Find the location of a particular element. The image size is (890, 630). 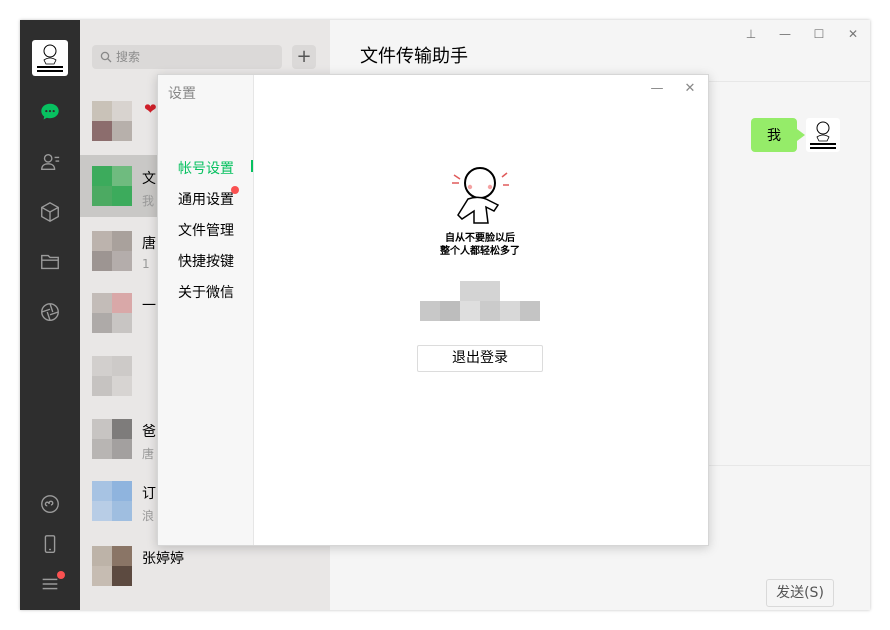

mini-program-icon is located at coordinates (50, 504).